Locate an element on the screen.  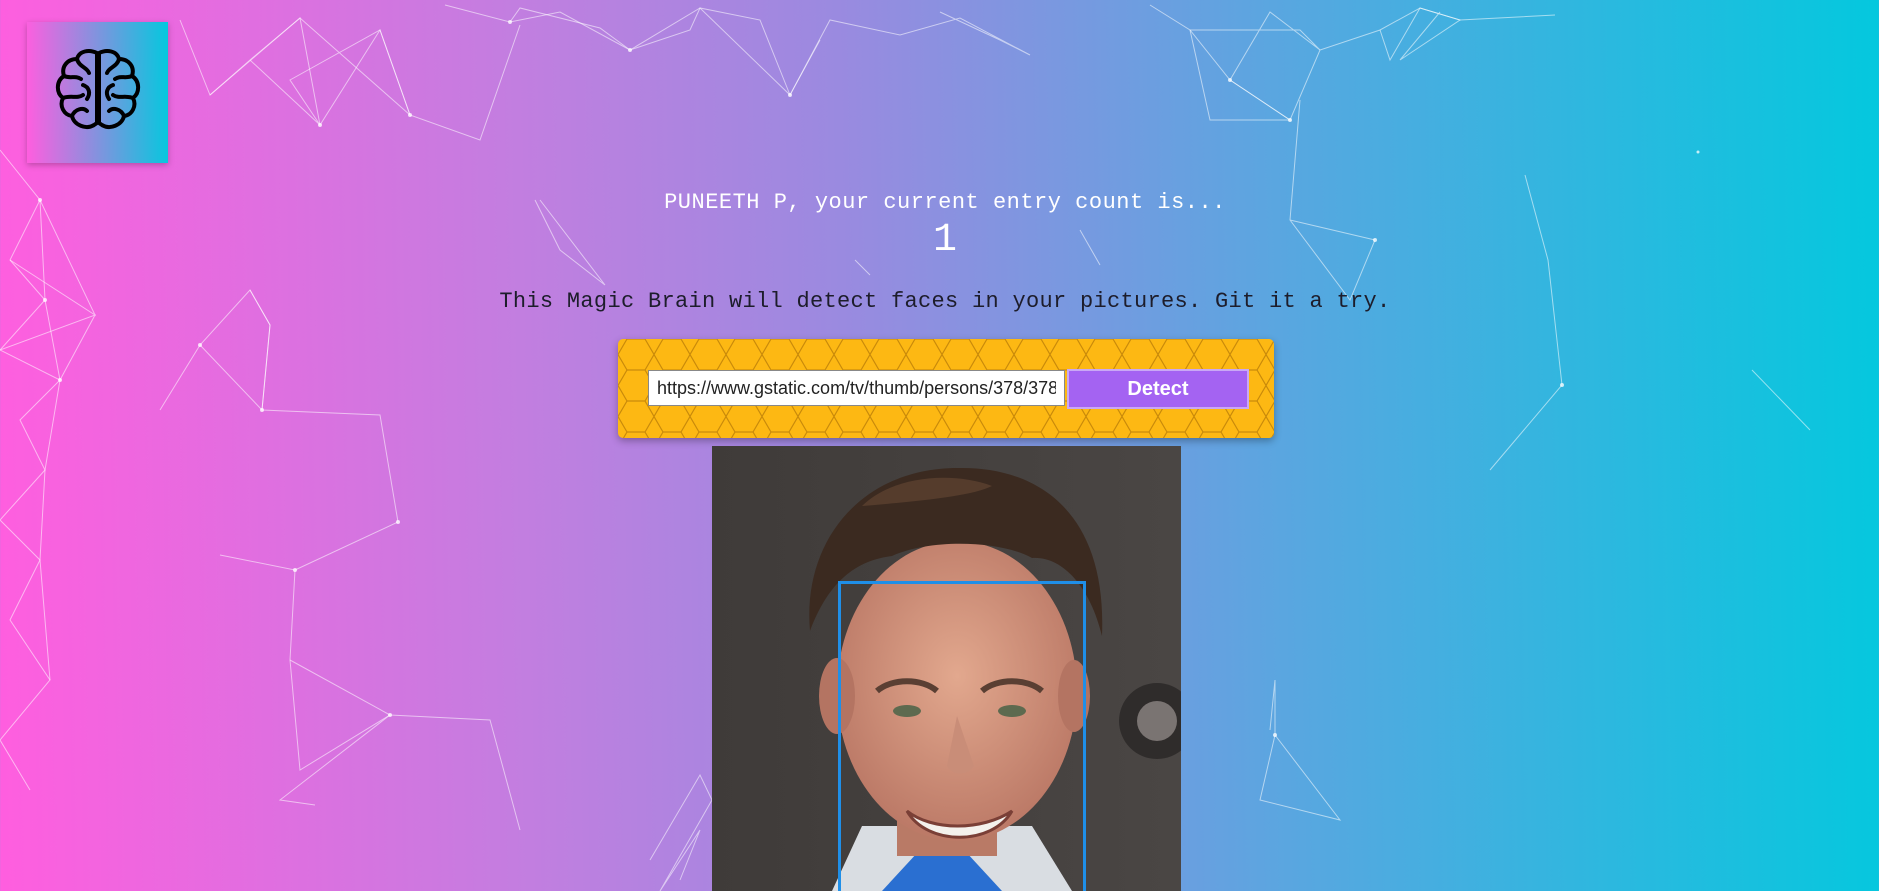
entry-count-value: 1 is located at coordinates (944, 240).